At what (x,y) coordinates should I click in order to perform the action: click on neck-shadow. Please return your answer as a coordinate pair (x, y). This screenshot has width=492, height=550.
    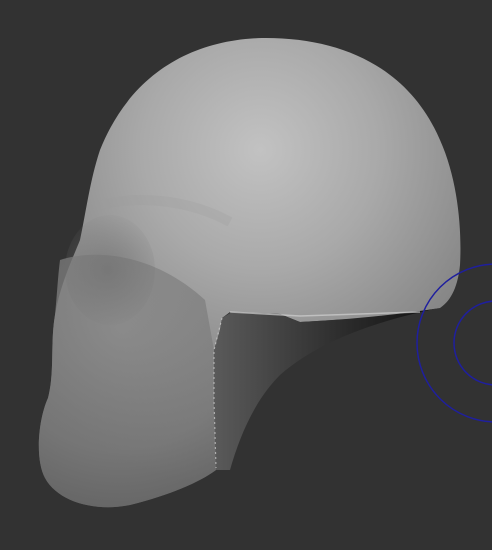
    Looking at the image, I should click on (327, 389).